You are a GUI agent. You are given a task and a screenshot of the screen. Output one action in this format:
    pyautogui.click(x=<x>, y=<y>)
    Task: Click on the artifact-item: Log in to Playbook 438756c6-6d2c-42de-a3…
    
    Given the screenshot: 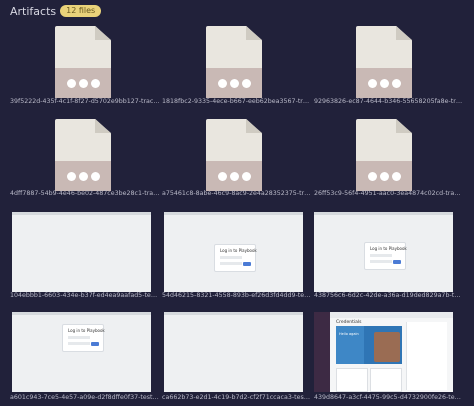 What is the action you would take?
    pyautogui.click(x=389, y=256)
    